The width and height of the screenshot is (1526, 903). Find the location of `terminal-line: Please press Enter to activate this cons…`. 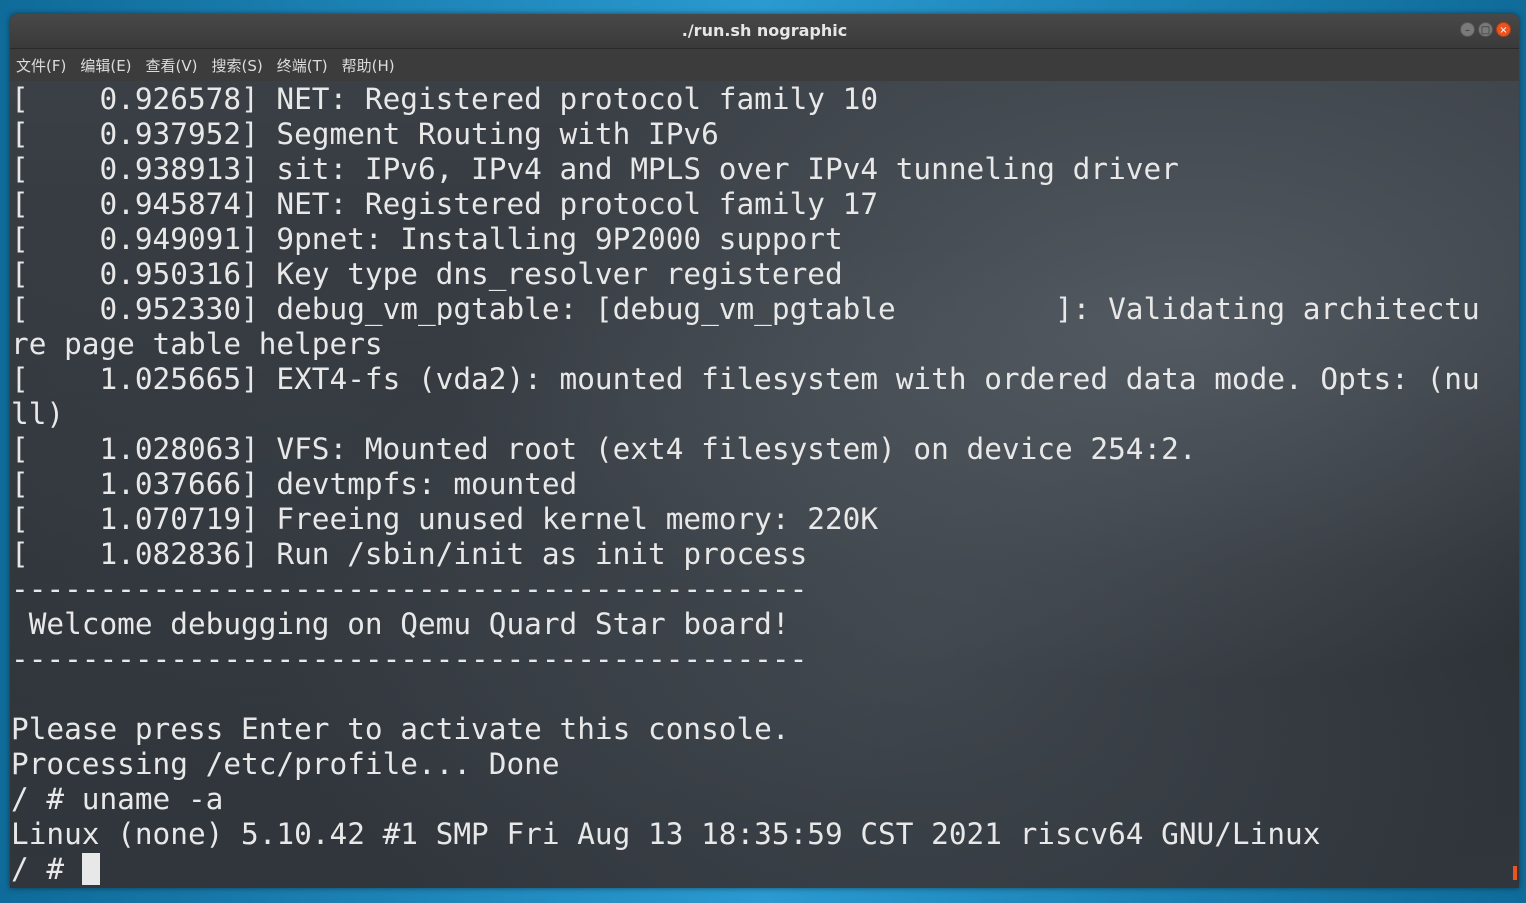

terminal-line: Please press Enter to activate this cons… is located at coordinates (400, 729).